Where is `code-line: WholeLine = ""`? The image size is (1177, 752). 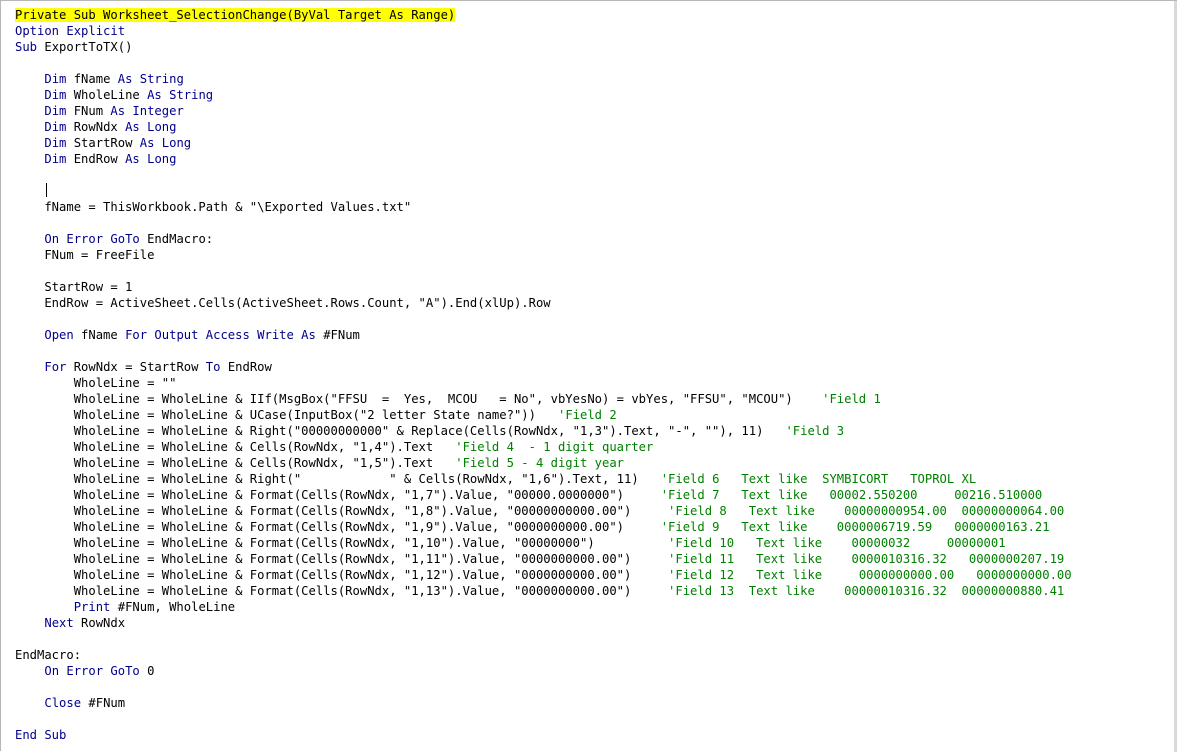 code-line: WholeLine = "" is located at coordinates (593, 383).